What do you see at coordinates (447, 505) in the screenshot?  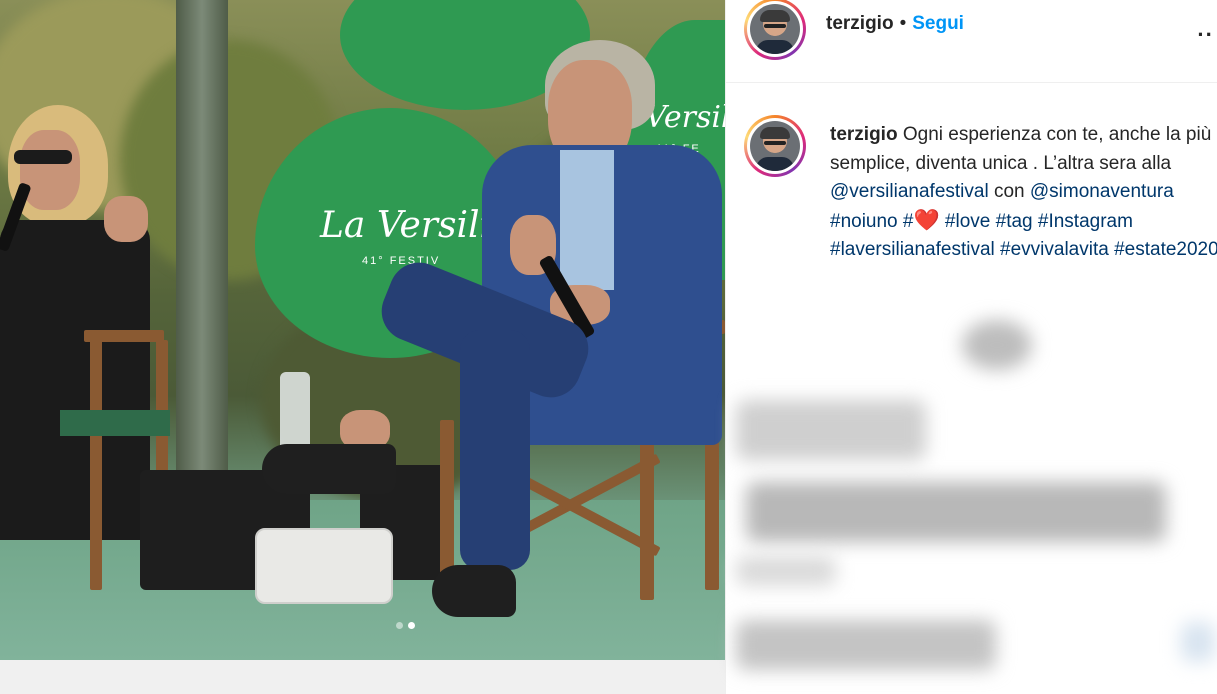 I see `right-chair-leg` at bounding box center [447, 505].